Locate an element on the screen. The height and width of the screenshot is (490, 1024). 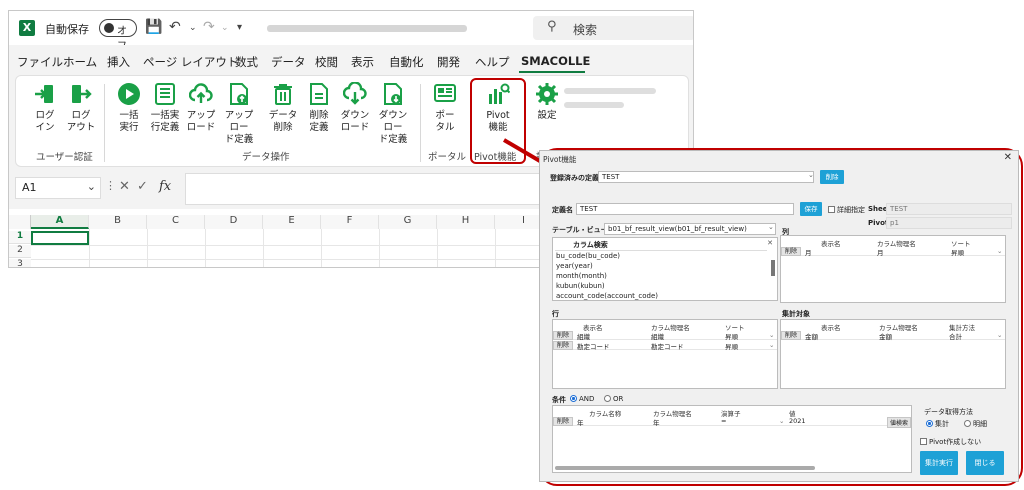
run-aggregate-button: 集計実行 is located at coordinates (939, 463).